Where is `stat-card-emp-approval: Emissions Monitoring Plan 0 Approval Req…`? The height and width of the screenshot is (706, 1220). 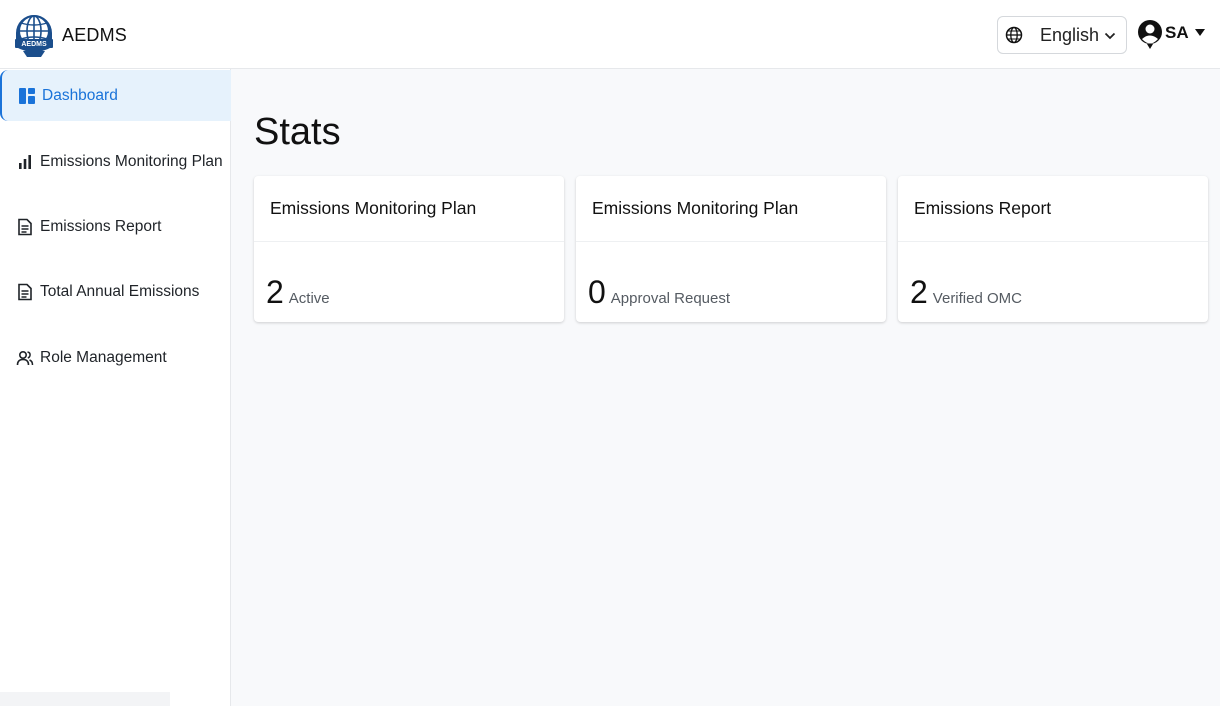 stat-card-emp-approval: Emissions Monitoring Plan 0 Approval Req… is located at coordinates (731, 249).